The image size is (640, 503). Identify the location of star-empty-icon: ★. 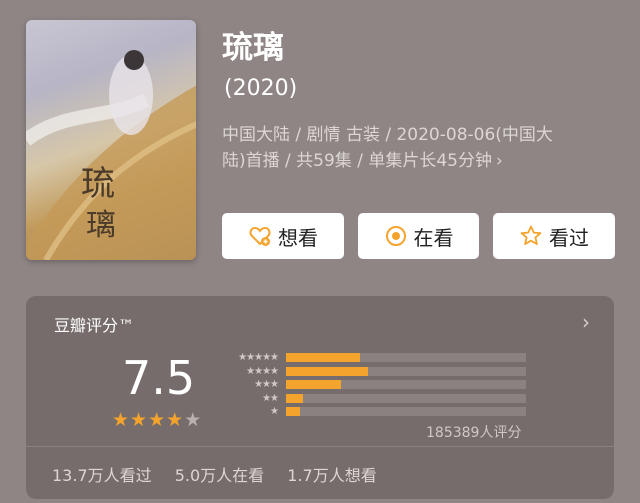
(193, 420).